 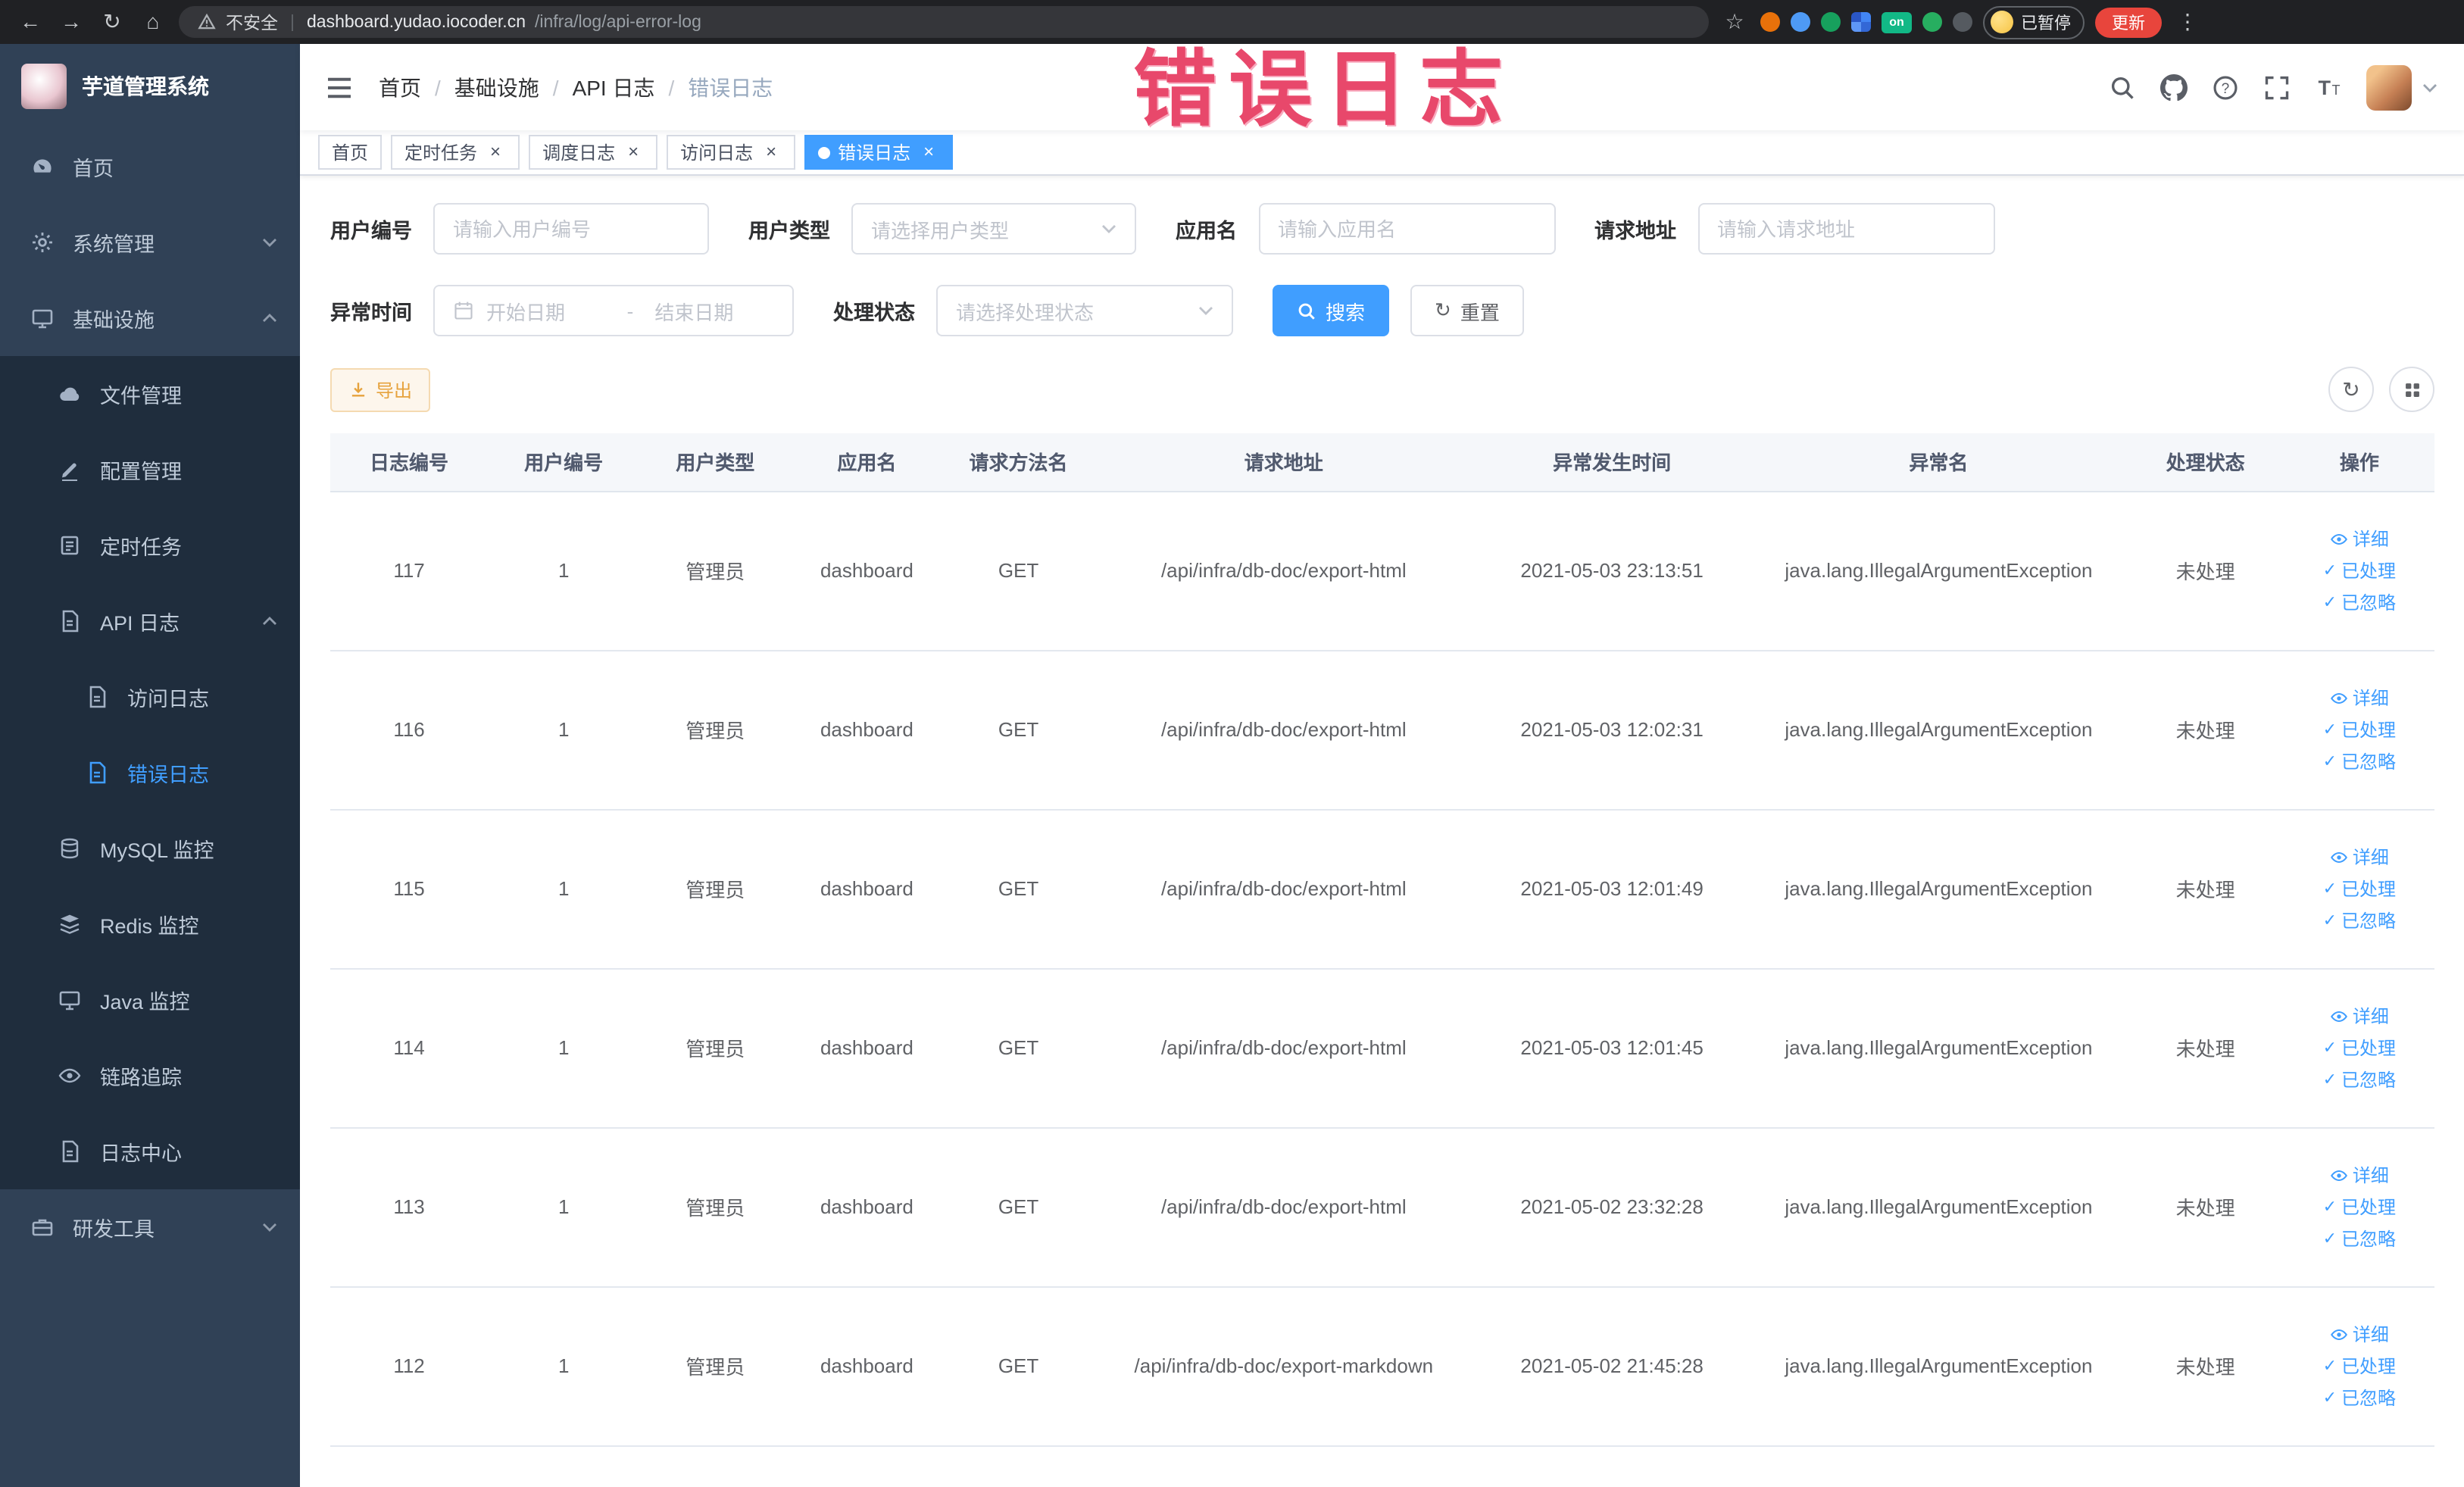 I want to click on github-icon, so click(x=2174, y=87).